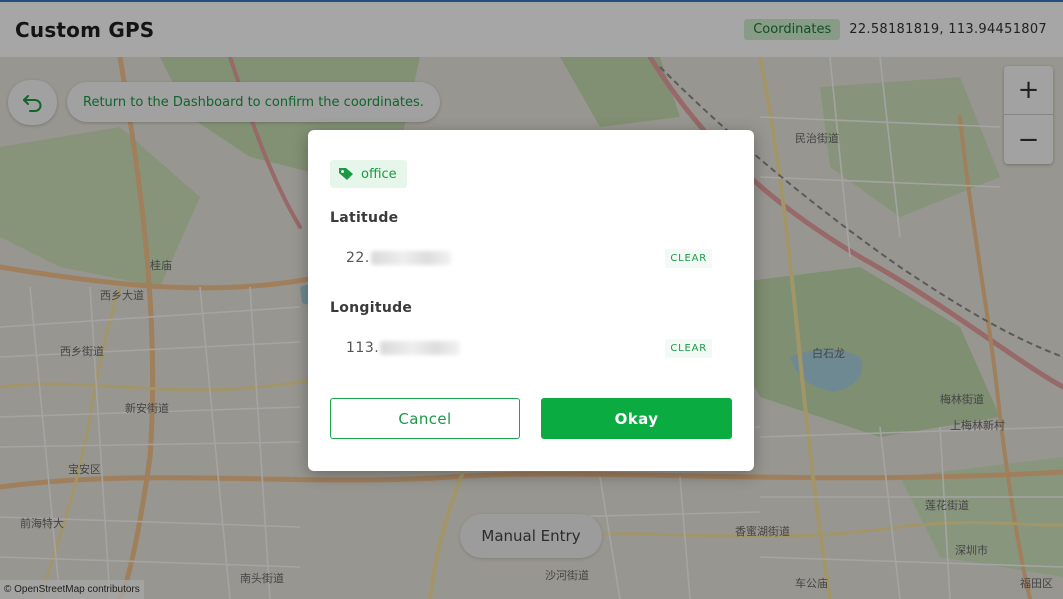  I want to click on longitude-redacted, so click(420, 348).